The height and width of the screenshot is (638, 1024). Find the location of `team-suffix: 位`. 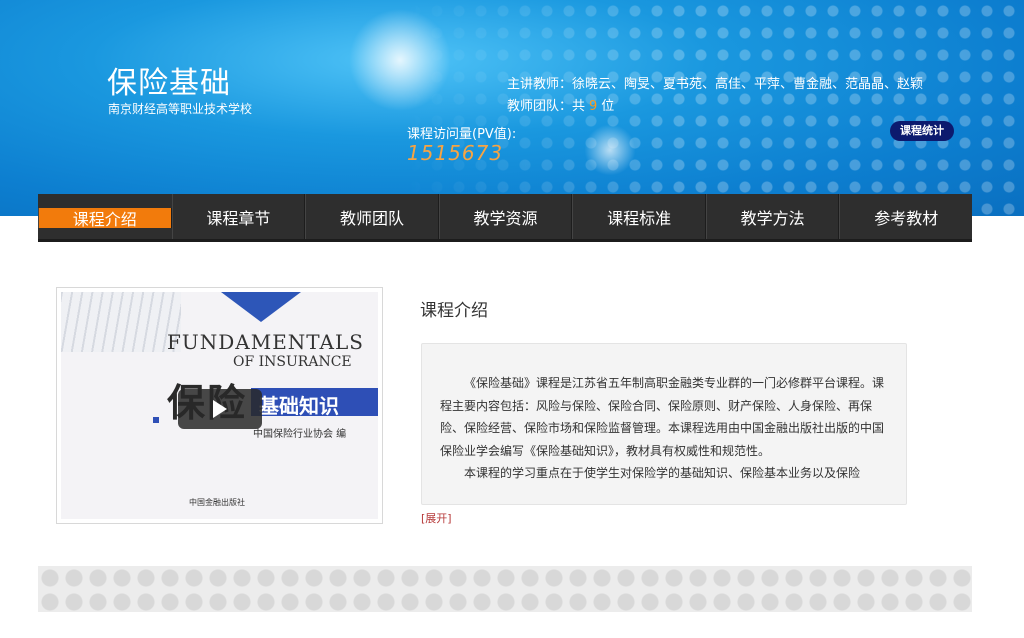

team-suffix: 位 is located at coordinates (608, 106).